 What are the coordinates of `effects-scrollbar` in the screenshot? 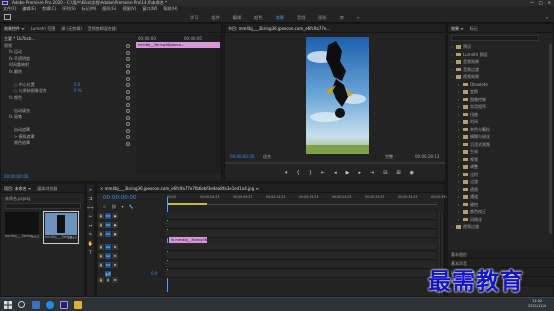 It's located at (550, 139).